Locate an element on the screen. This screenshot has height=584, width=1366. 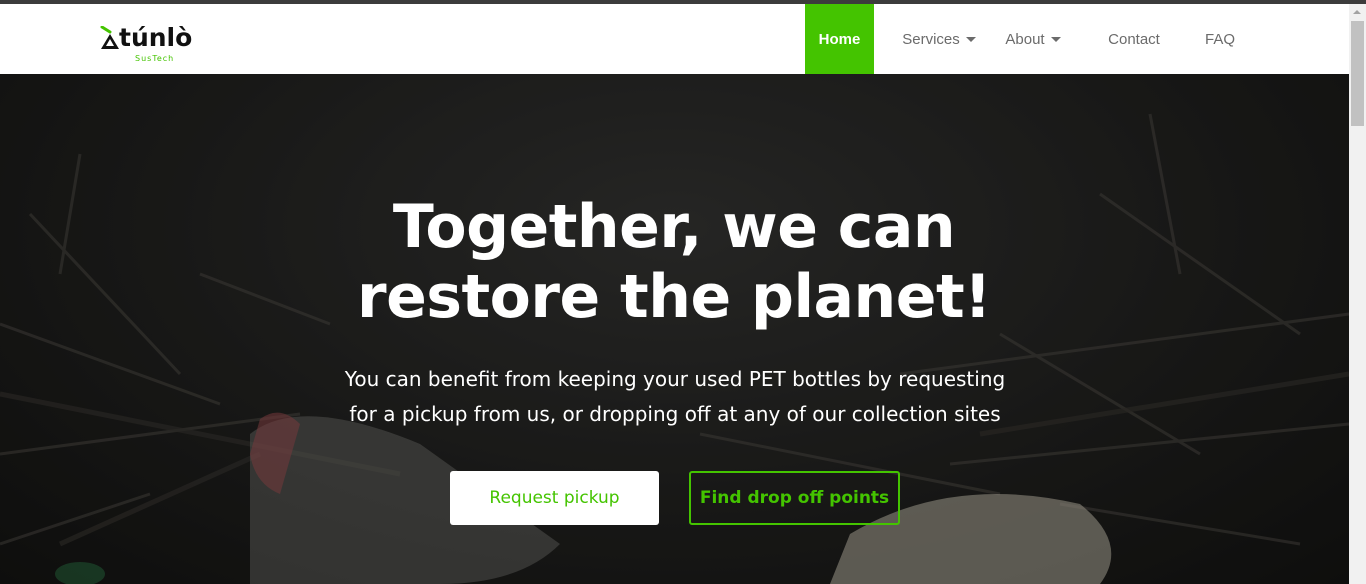
find-drop-off-label: Find drop off points is located at coordinates (794, 498).